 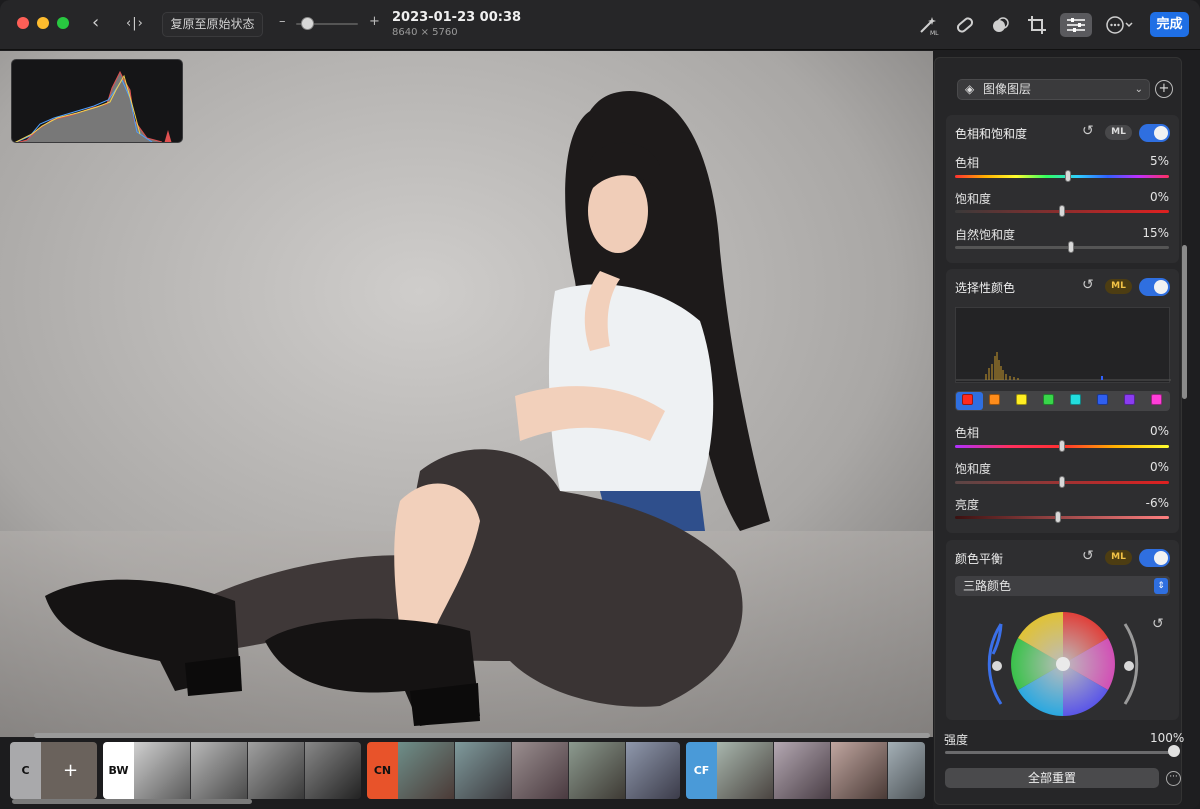 What do you see at coordinates (1164, 89) in the screenshot?
I see `add-layer-button: +` at bounding box center [1164, 89].